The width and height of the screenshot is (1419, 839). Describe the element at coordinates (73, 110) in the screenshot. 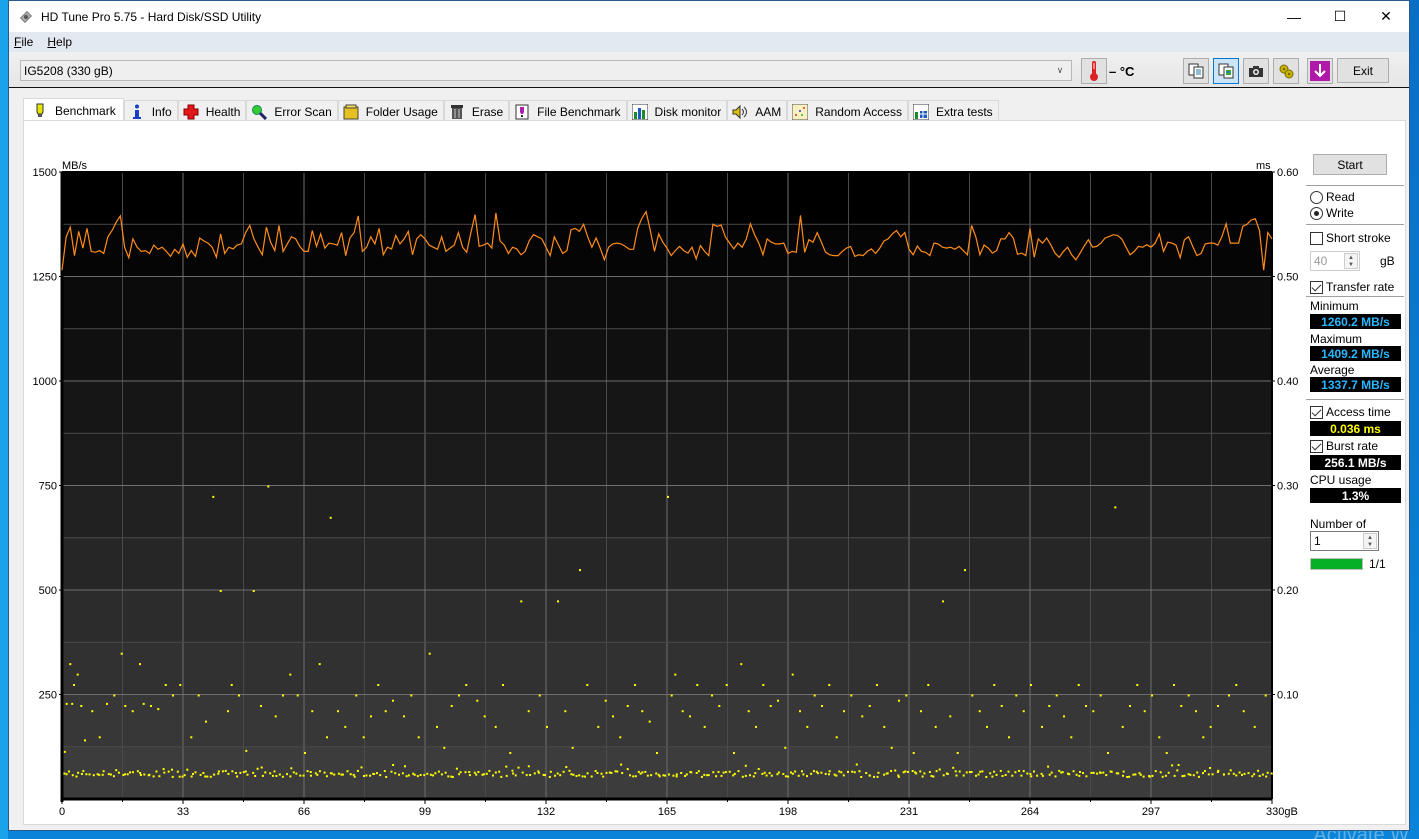

I see `tab-benchmark: Benchmark` at that location.